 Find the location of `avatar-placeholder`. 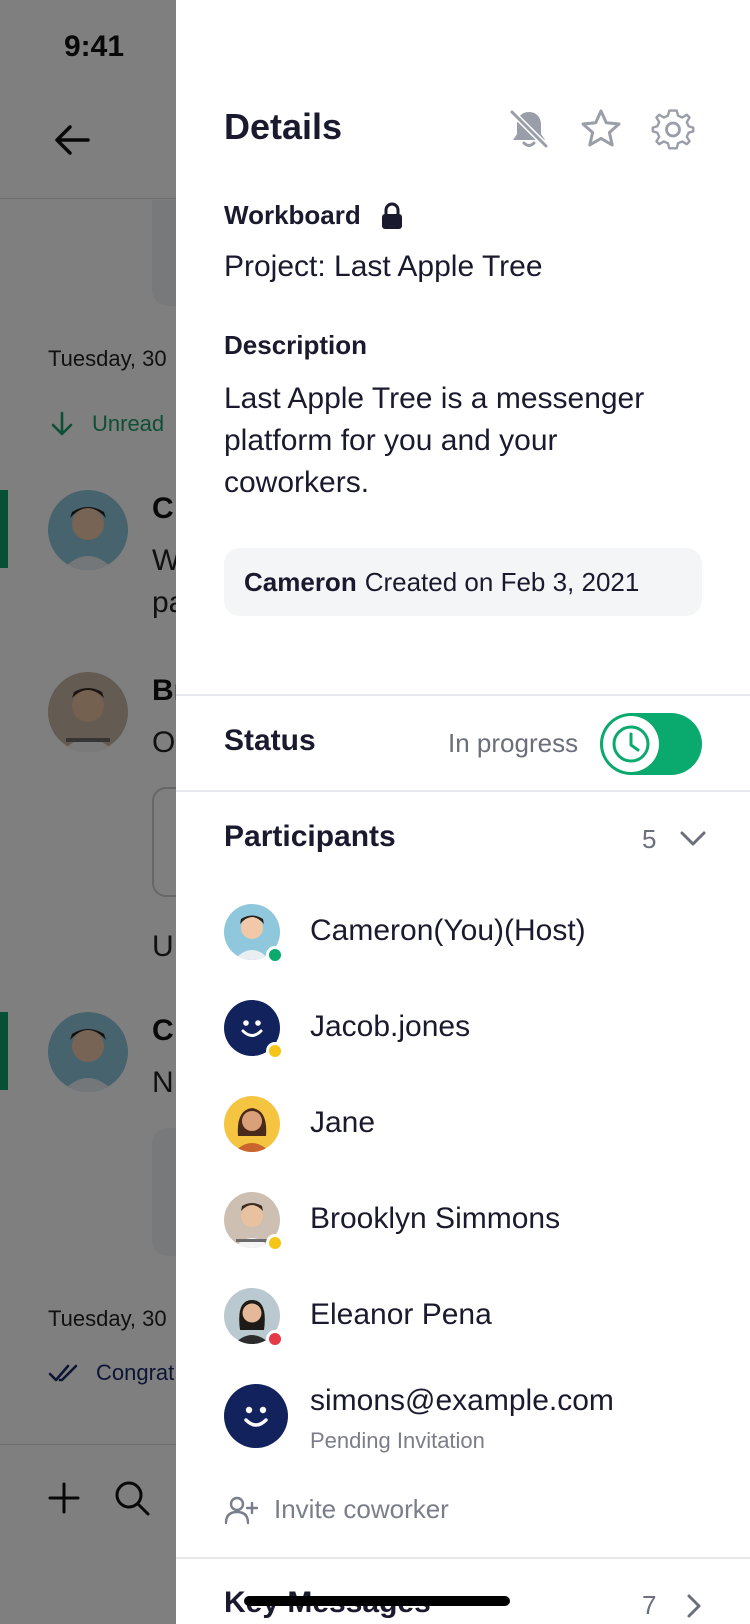

avatar-placeholder is located at coordinates (256, 1416).